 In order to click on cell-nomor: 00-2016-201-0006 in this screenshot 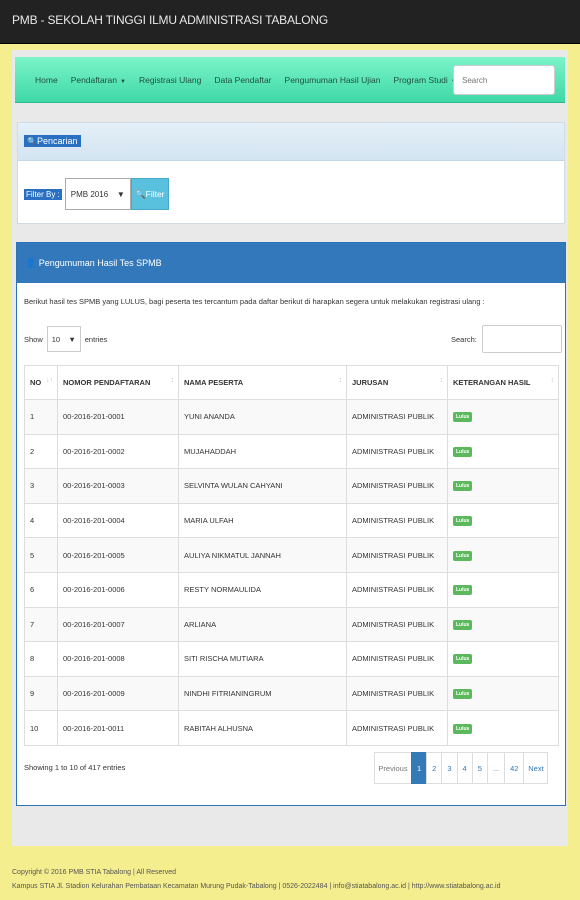, I will do `click(118, 589)`.